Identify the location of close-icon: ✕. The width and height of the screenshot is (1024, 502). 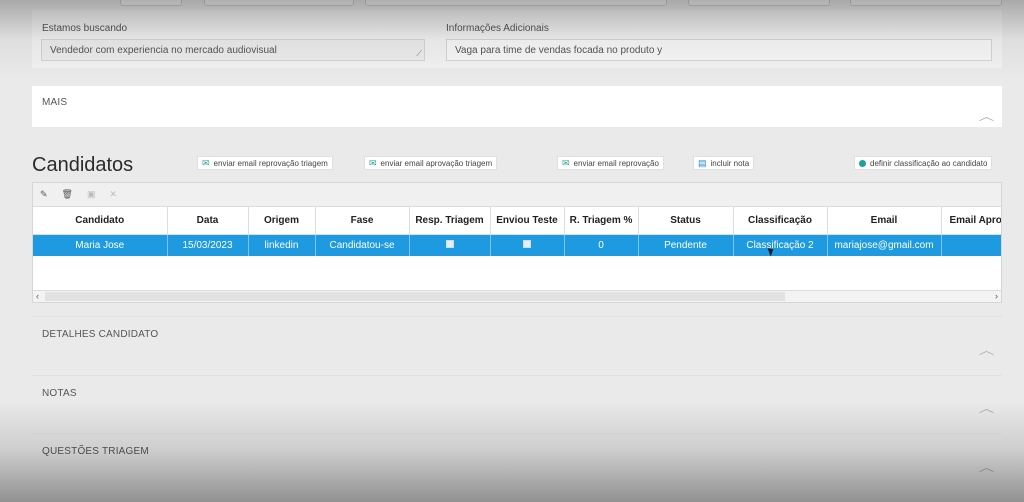
(114, 194).